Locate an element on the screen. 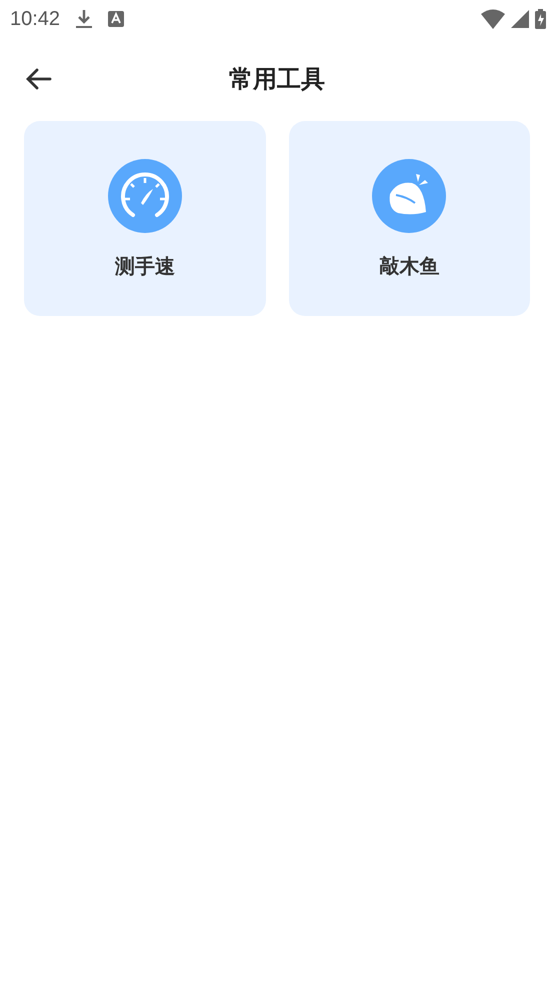 This screenshot has width=554, height=984. tool-card: 敲木鱼 is located at coordinates (409, 218).